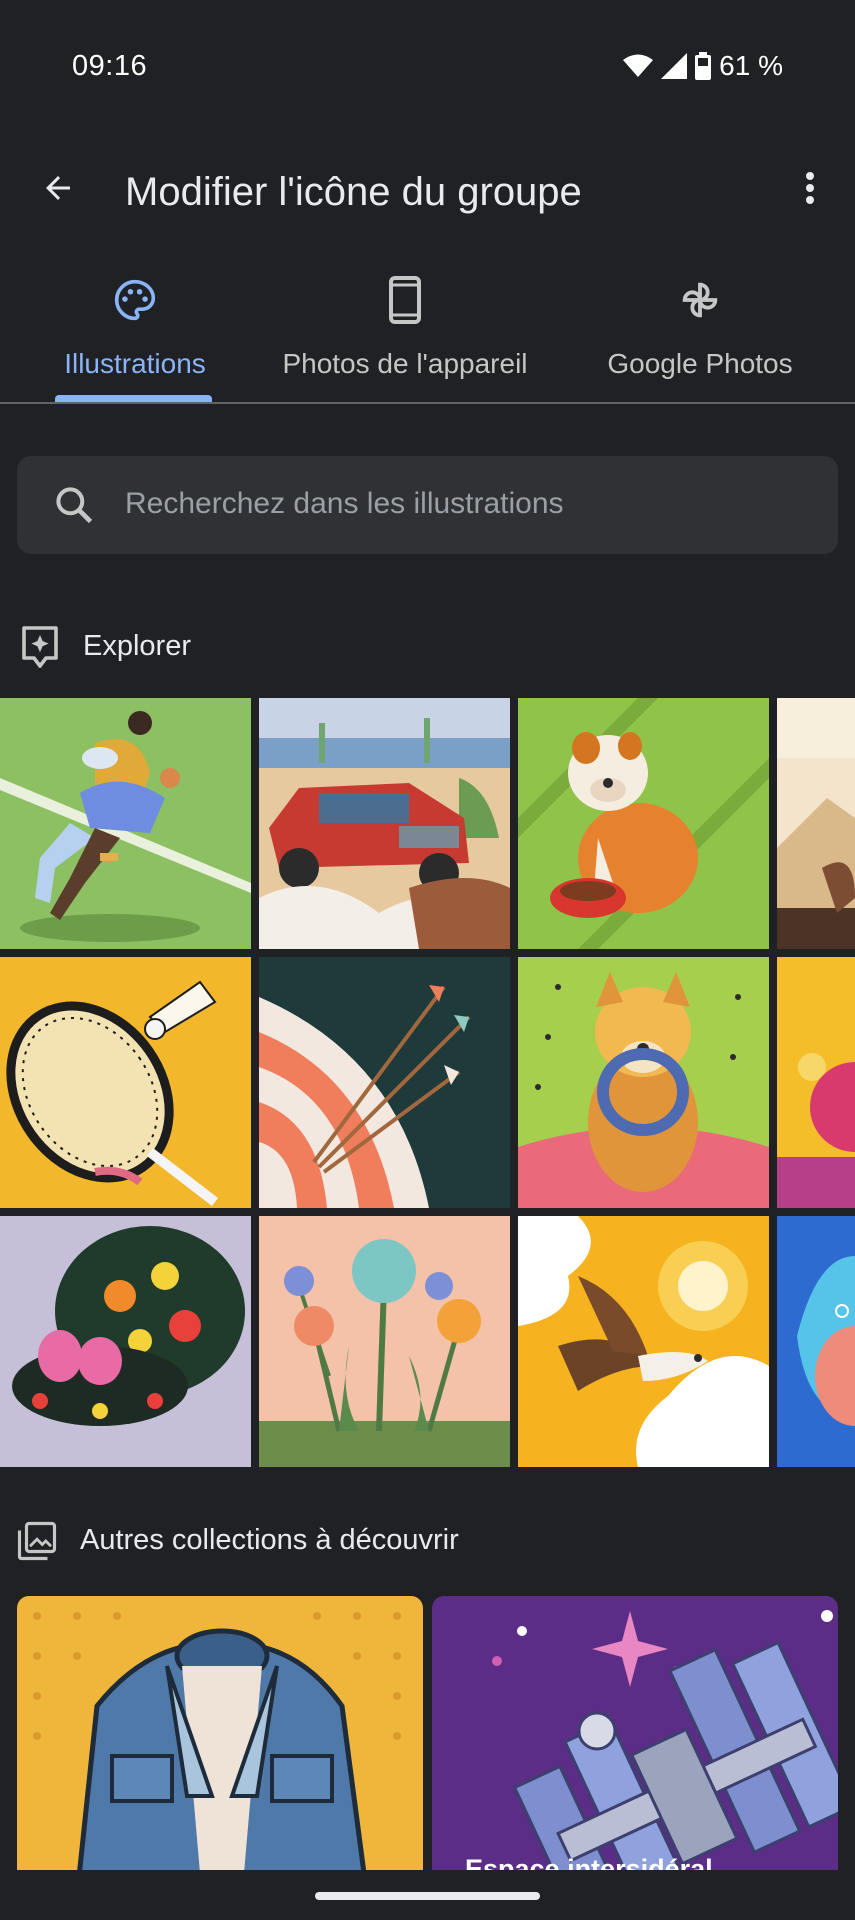 This screenshot has width=855, height=1920. Describe the element at coordinates (269, 1540) in the screenshot. I see `collections-title: Autres collections à découvrir` at that location.